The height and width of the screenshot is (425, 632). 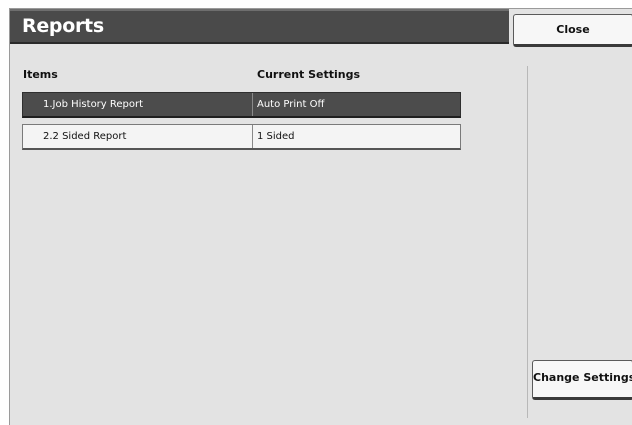 What do you see at coordinates (93, 104) in the screenshot?
I see `list-item-label: 1.Job History Report` at bounding box center [93, 104].